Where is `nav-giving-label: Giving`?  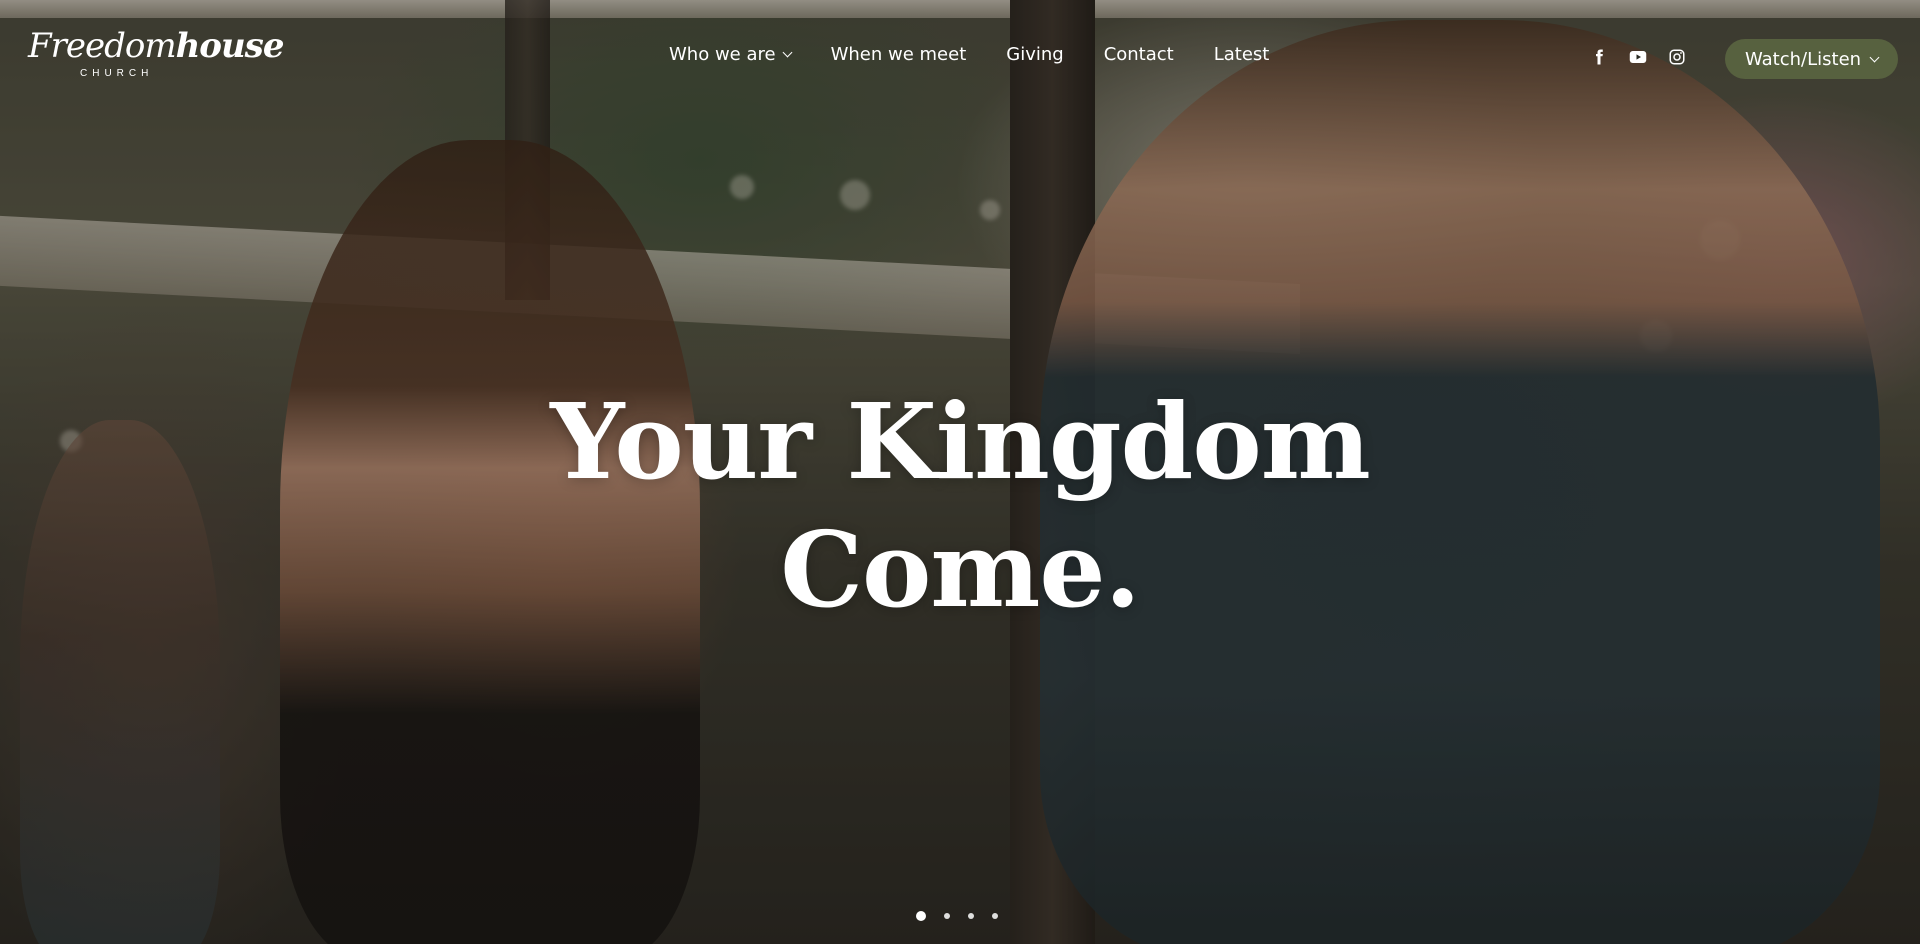
nav-giving-label: Giving is located at coordinates (1035, 54).